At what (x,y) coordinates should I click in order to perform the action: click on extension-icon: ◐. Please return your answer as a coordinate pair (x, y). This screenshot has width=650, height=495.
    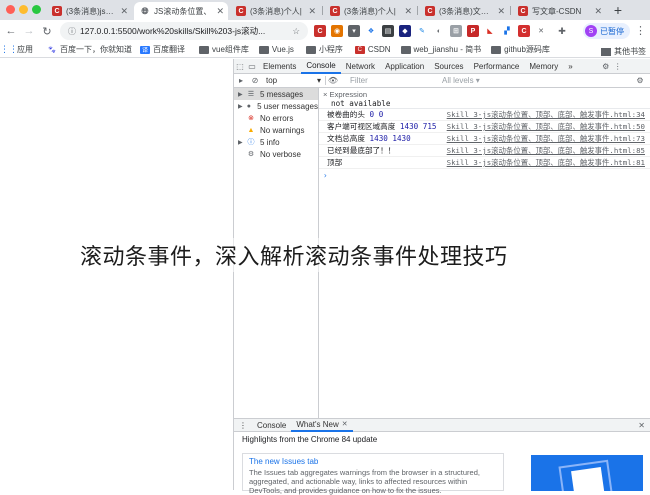
    Looking at the image, I should click on (439, 31).